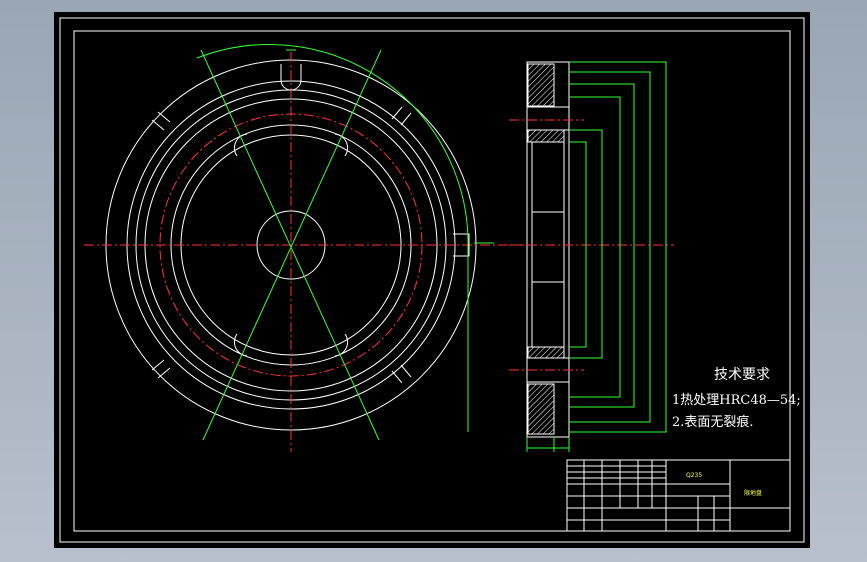  What do you see at coordinates (161, 121) in the screenshot?
I see `slot-upper-left` at bounding box center [161, 121].